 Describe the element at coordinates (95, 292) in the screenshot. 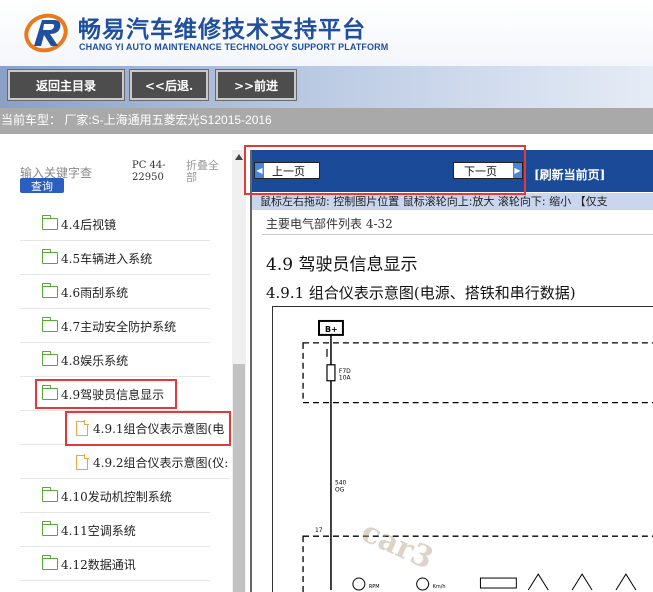

I see `tree-item-label: 4.6雨刮系统` at that location.